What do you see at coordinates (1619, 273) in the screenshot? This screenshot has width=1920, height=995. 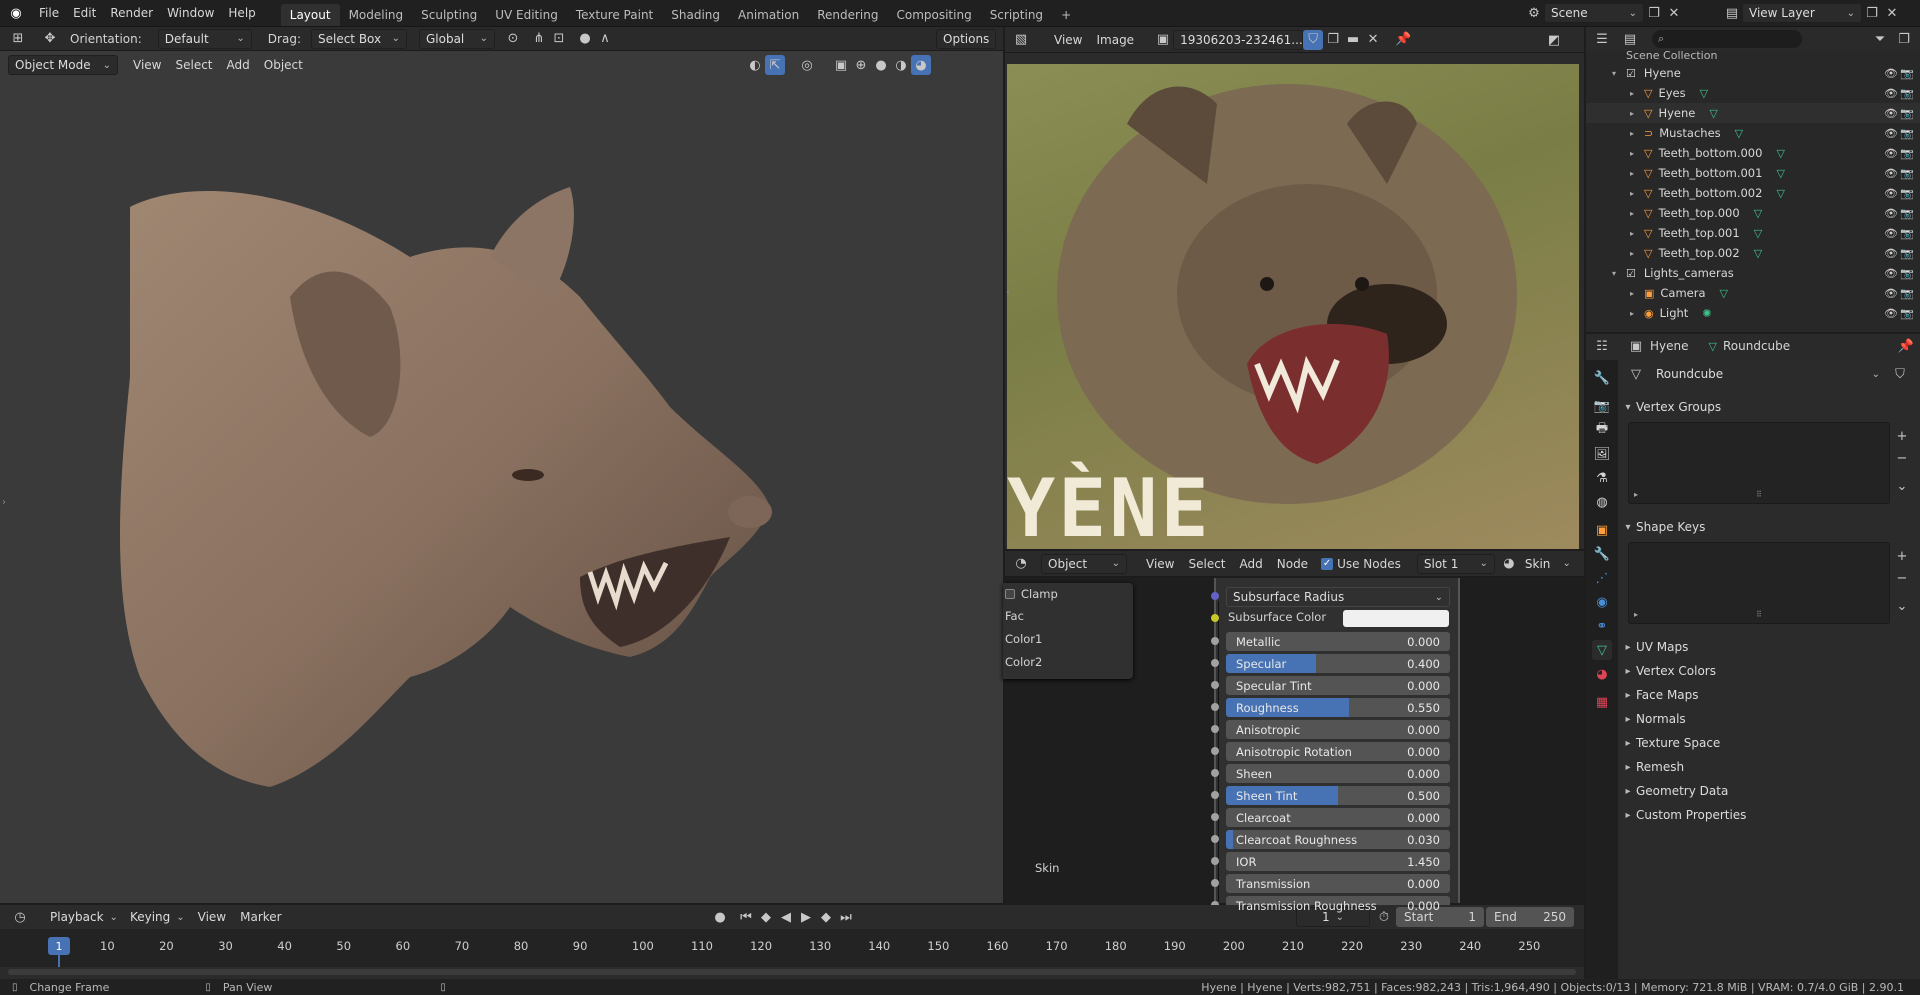 I see `expand-arrow-icon: ▾` at bounding box center [1619, 273].